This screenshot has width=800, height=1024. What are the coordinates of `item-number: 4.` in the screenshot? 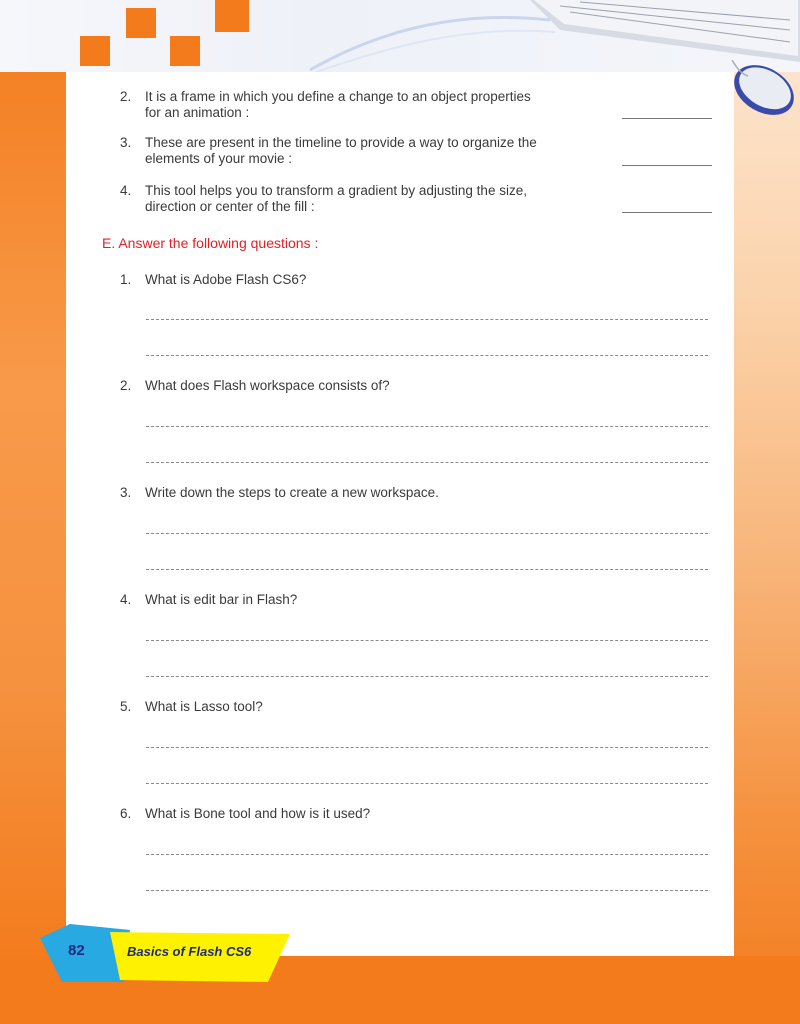 It's located at (126, 190).